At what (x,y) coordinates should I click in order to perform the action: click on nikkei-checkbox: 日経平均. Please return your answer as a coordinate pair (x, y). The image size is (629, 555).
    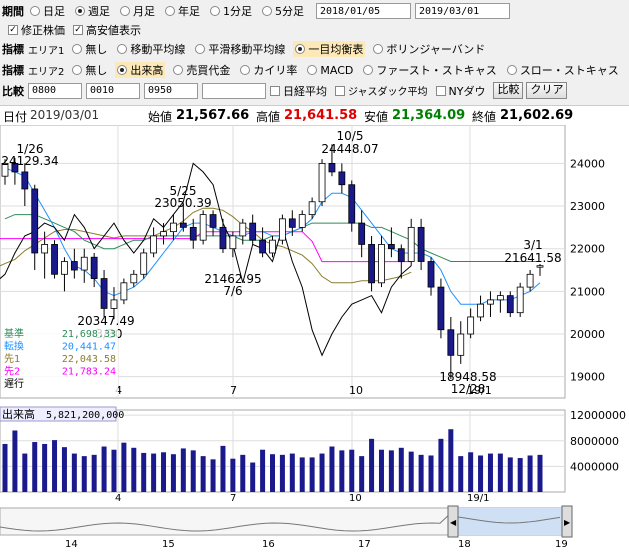
    Looking at the image, I should click on (298, 91).